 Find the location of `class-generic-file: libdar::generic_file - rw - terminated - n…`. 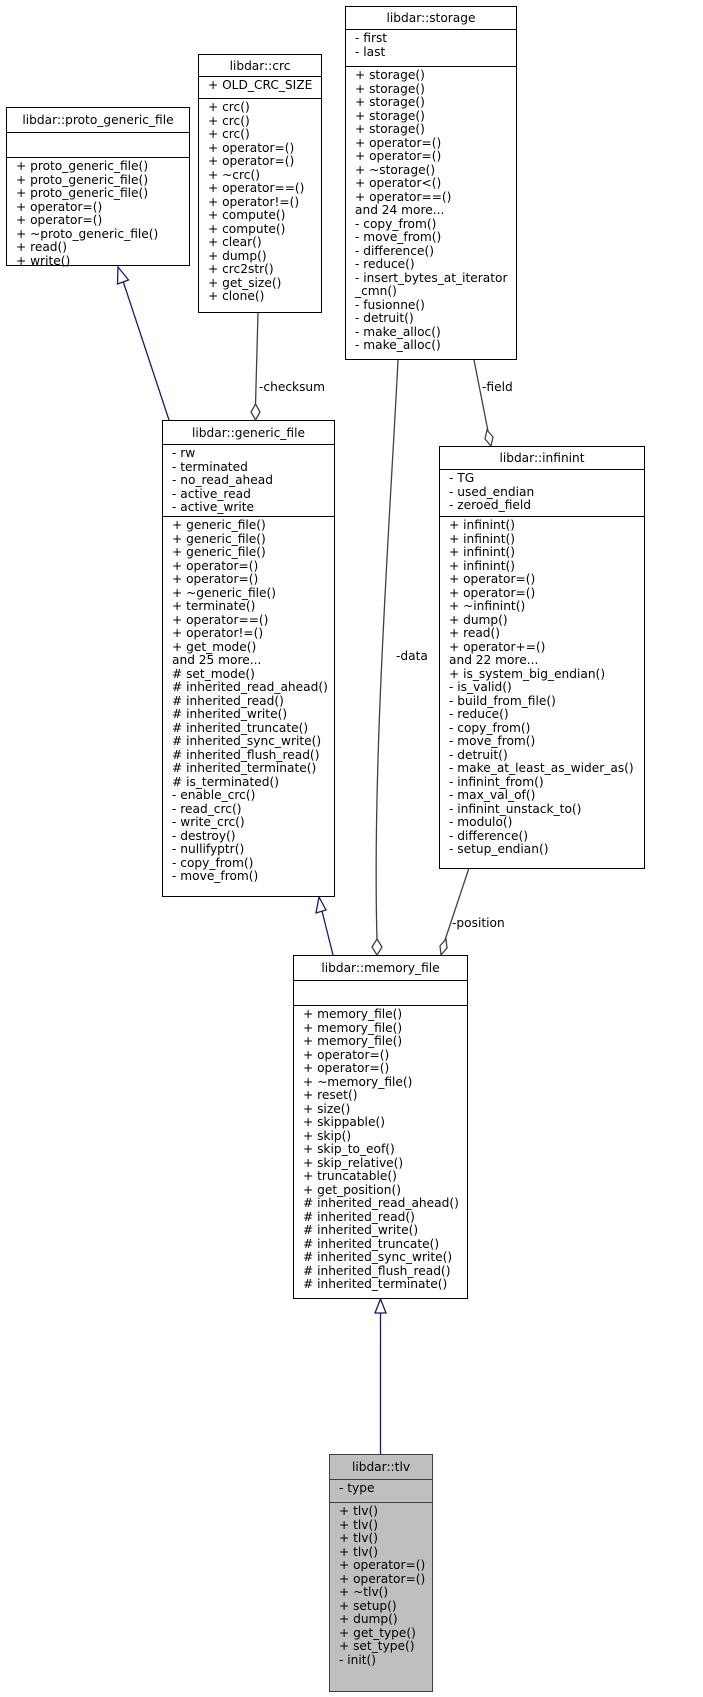

class-generic-file: libdar::generic_file - rw - terminated - n… is located at coordinates (248, 658).